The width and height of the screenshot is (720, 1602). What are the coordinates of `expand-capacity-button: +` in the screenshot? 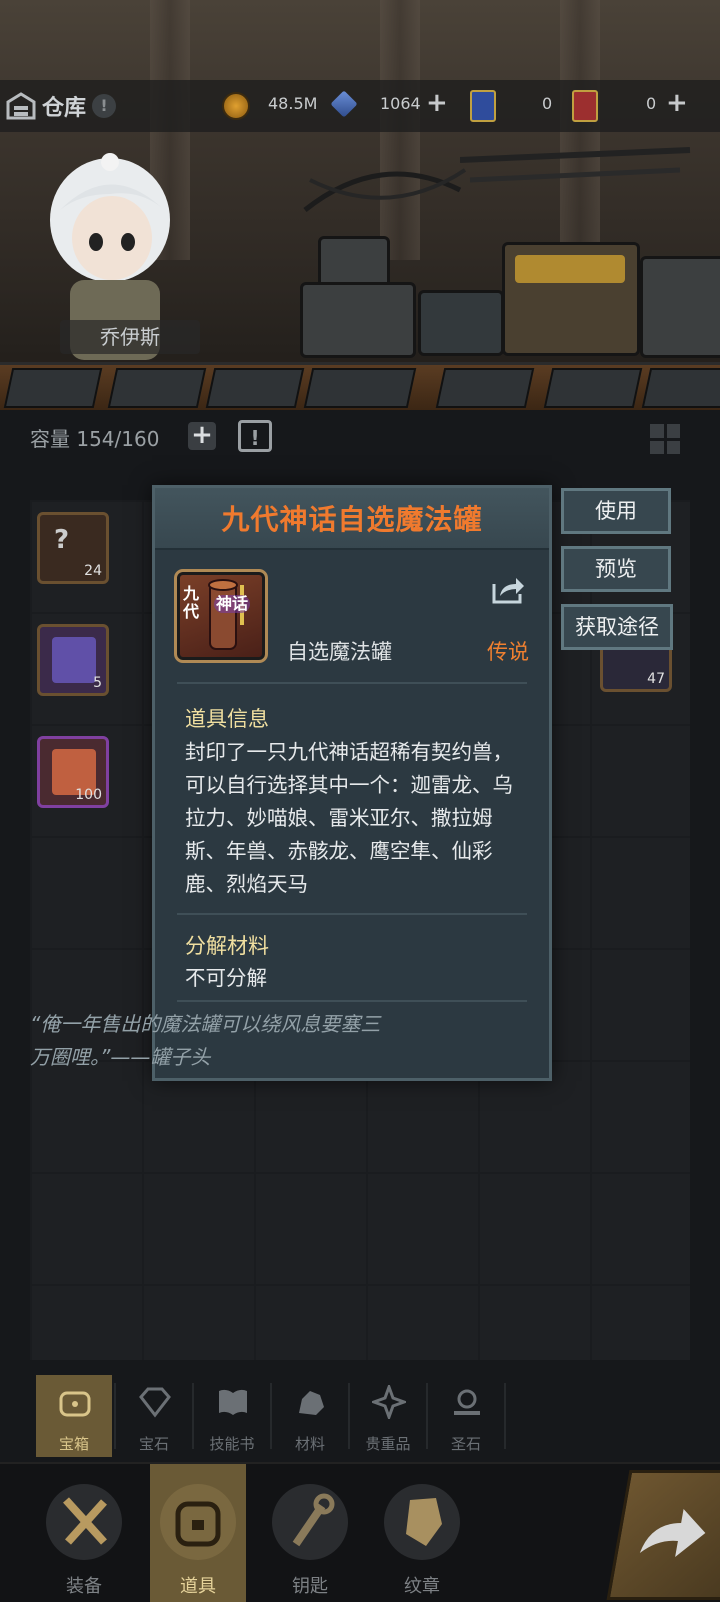 It's located at (202, 436).